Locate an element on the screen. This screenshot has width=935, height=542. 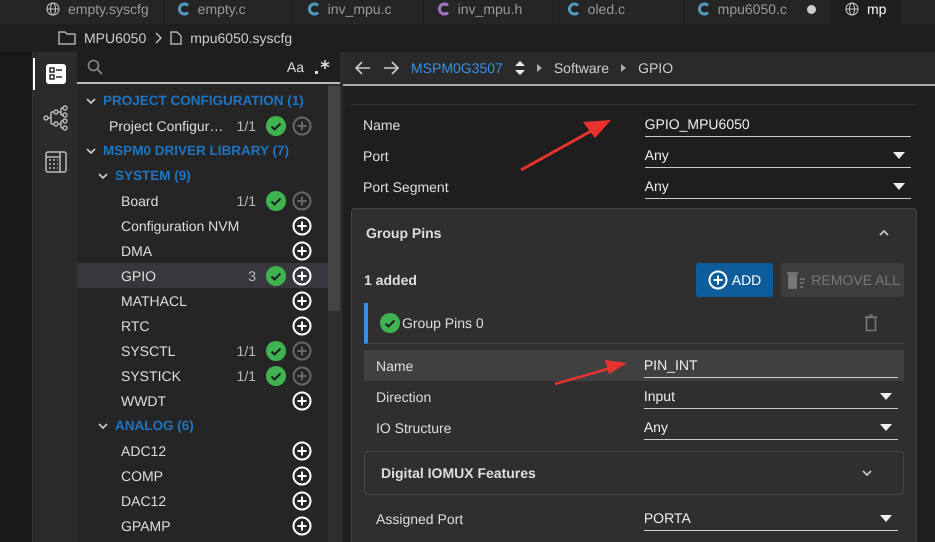
tree-item: GPAMP is located at coordinates (202, 525).